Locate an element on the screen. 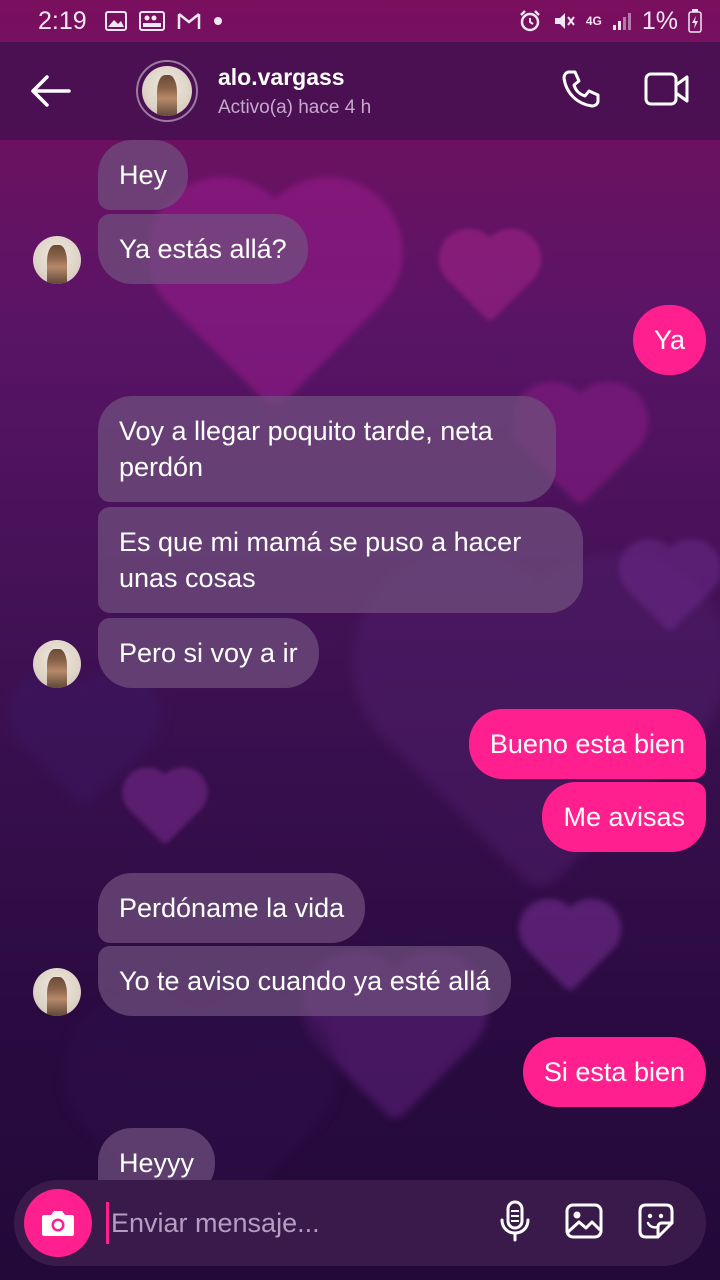 Image resolution: width=720 pixels, height=1280 pixels. camera-button is located at coordinates (58, 1223).